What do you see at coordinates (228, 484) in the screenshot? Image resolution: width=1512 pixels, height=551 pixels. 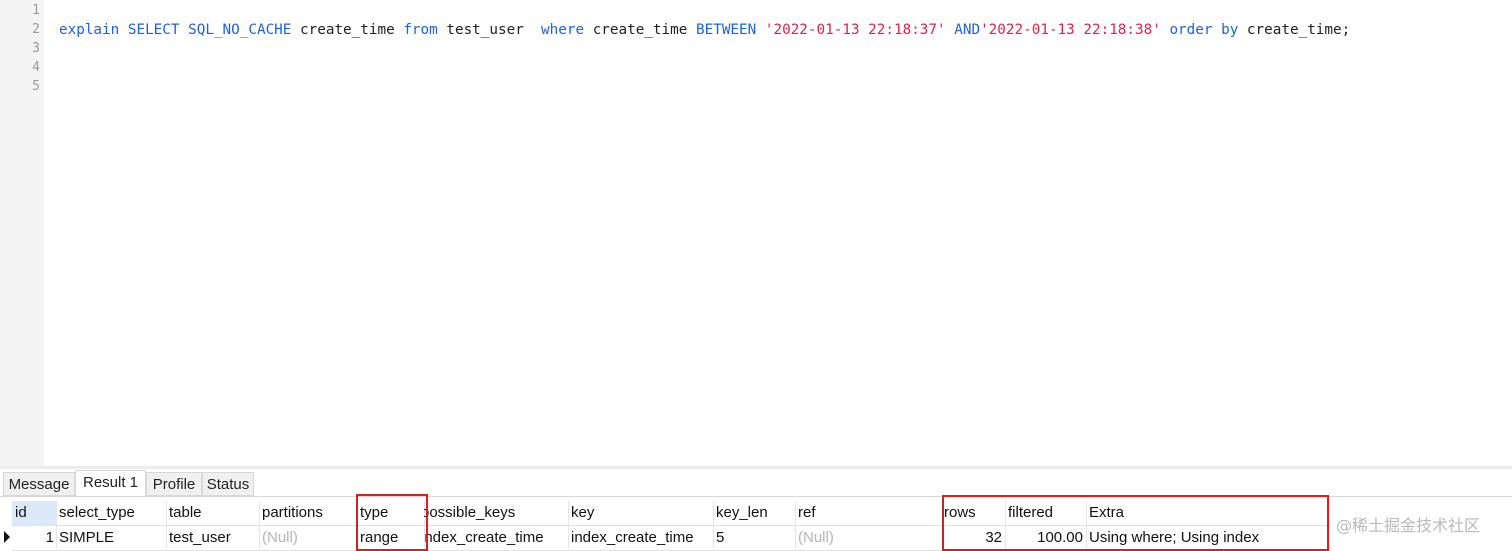 I see `tab-status: Status` at bounding box center [228, 484].